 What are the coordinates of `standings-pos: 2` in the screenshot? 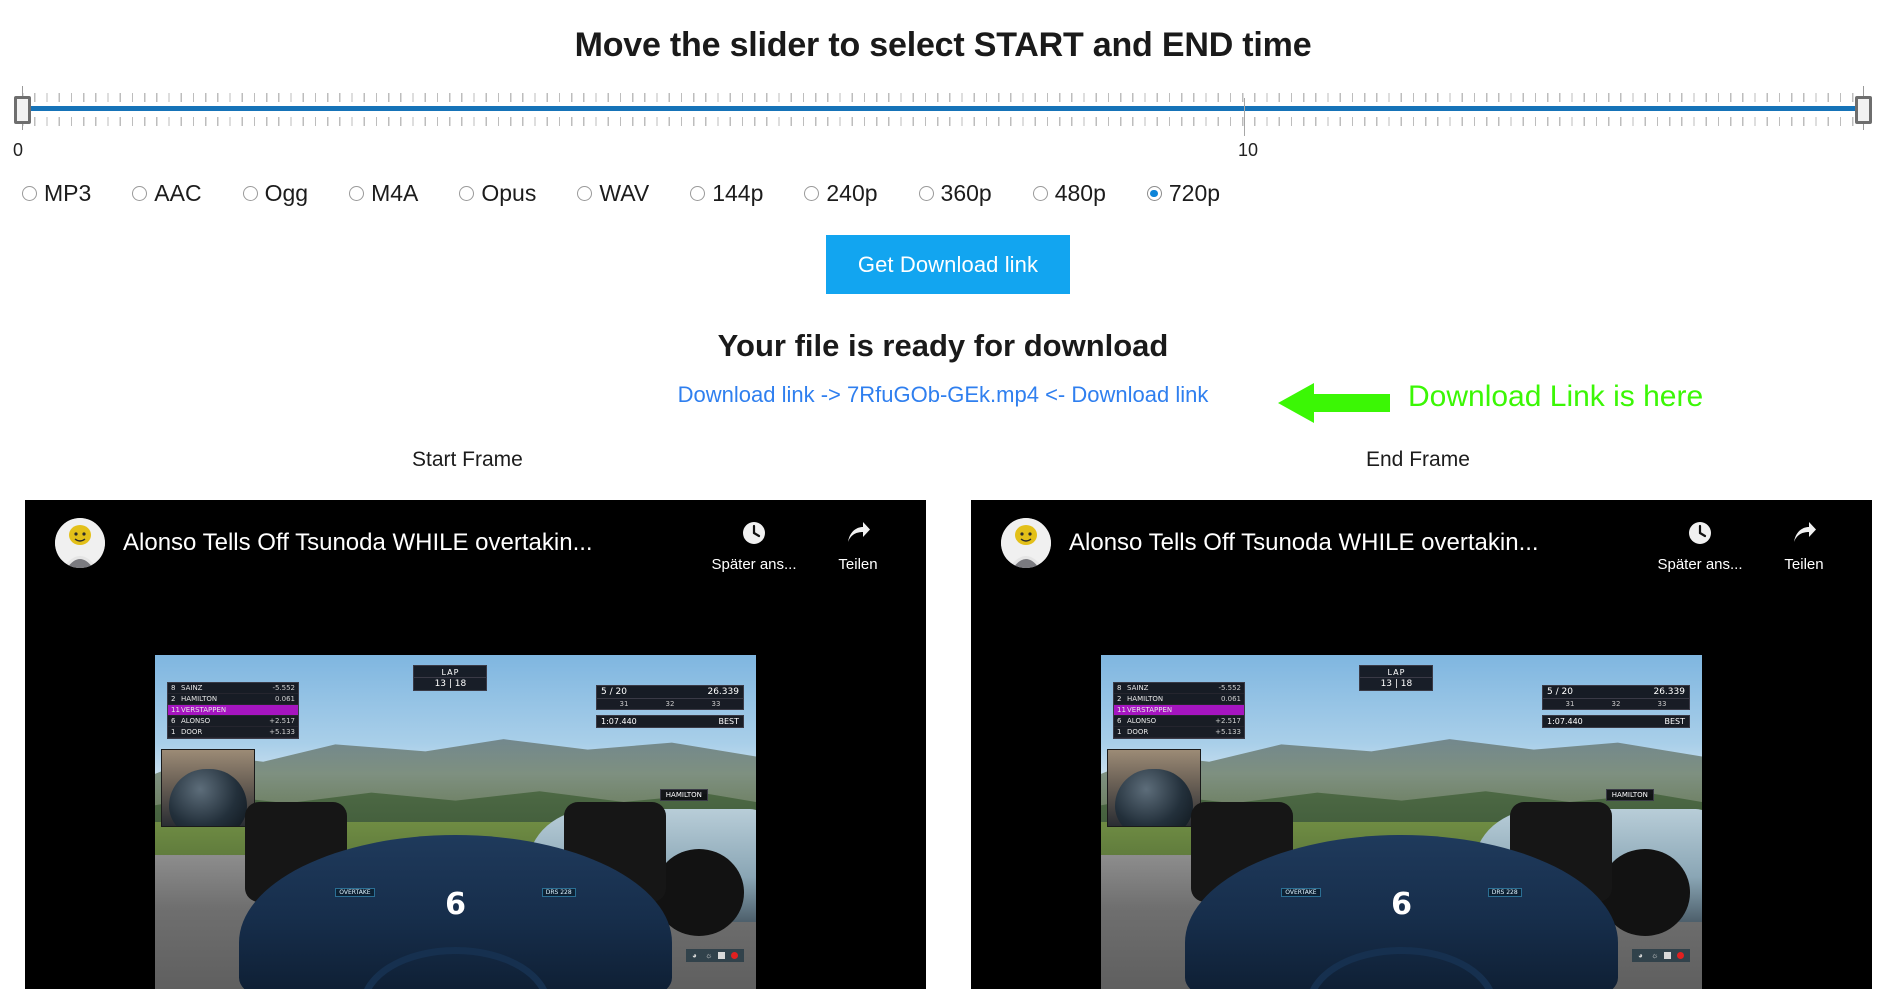 It's located at (1119, 698).